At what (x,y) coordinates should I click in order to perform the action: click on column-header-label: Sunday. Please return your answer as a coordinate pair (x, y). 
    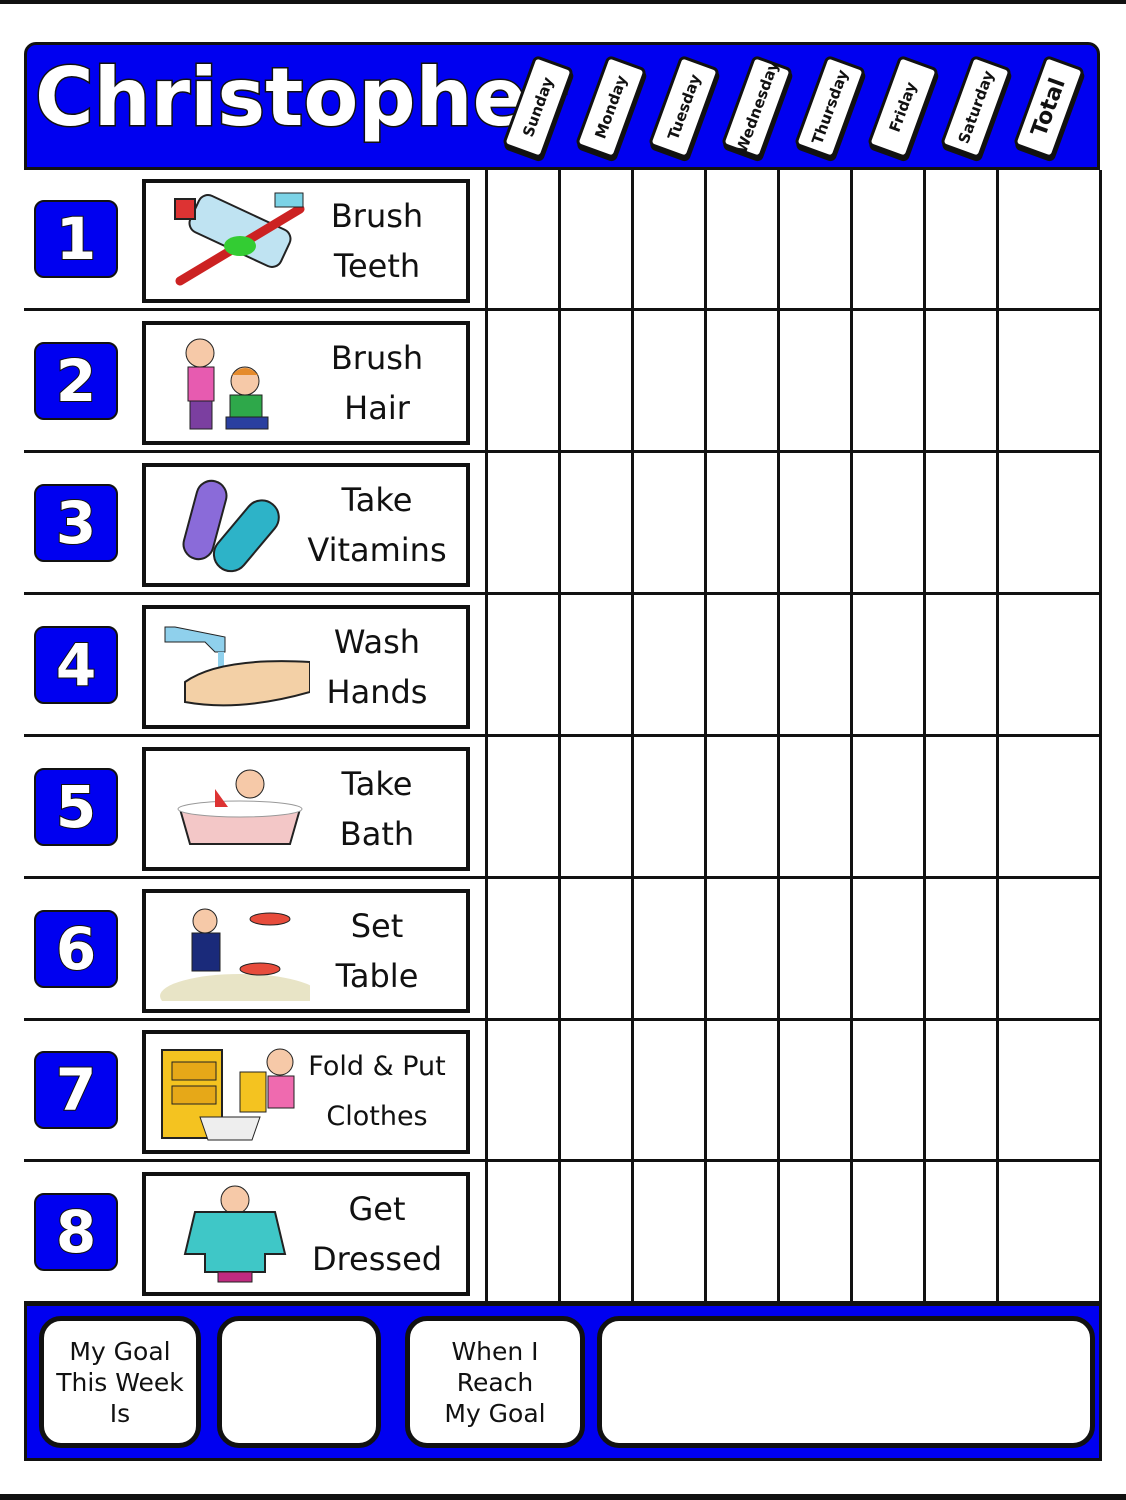
    Looking at the image, I should click on (538, 107).